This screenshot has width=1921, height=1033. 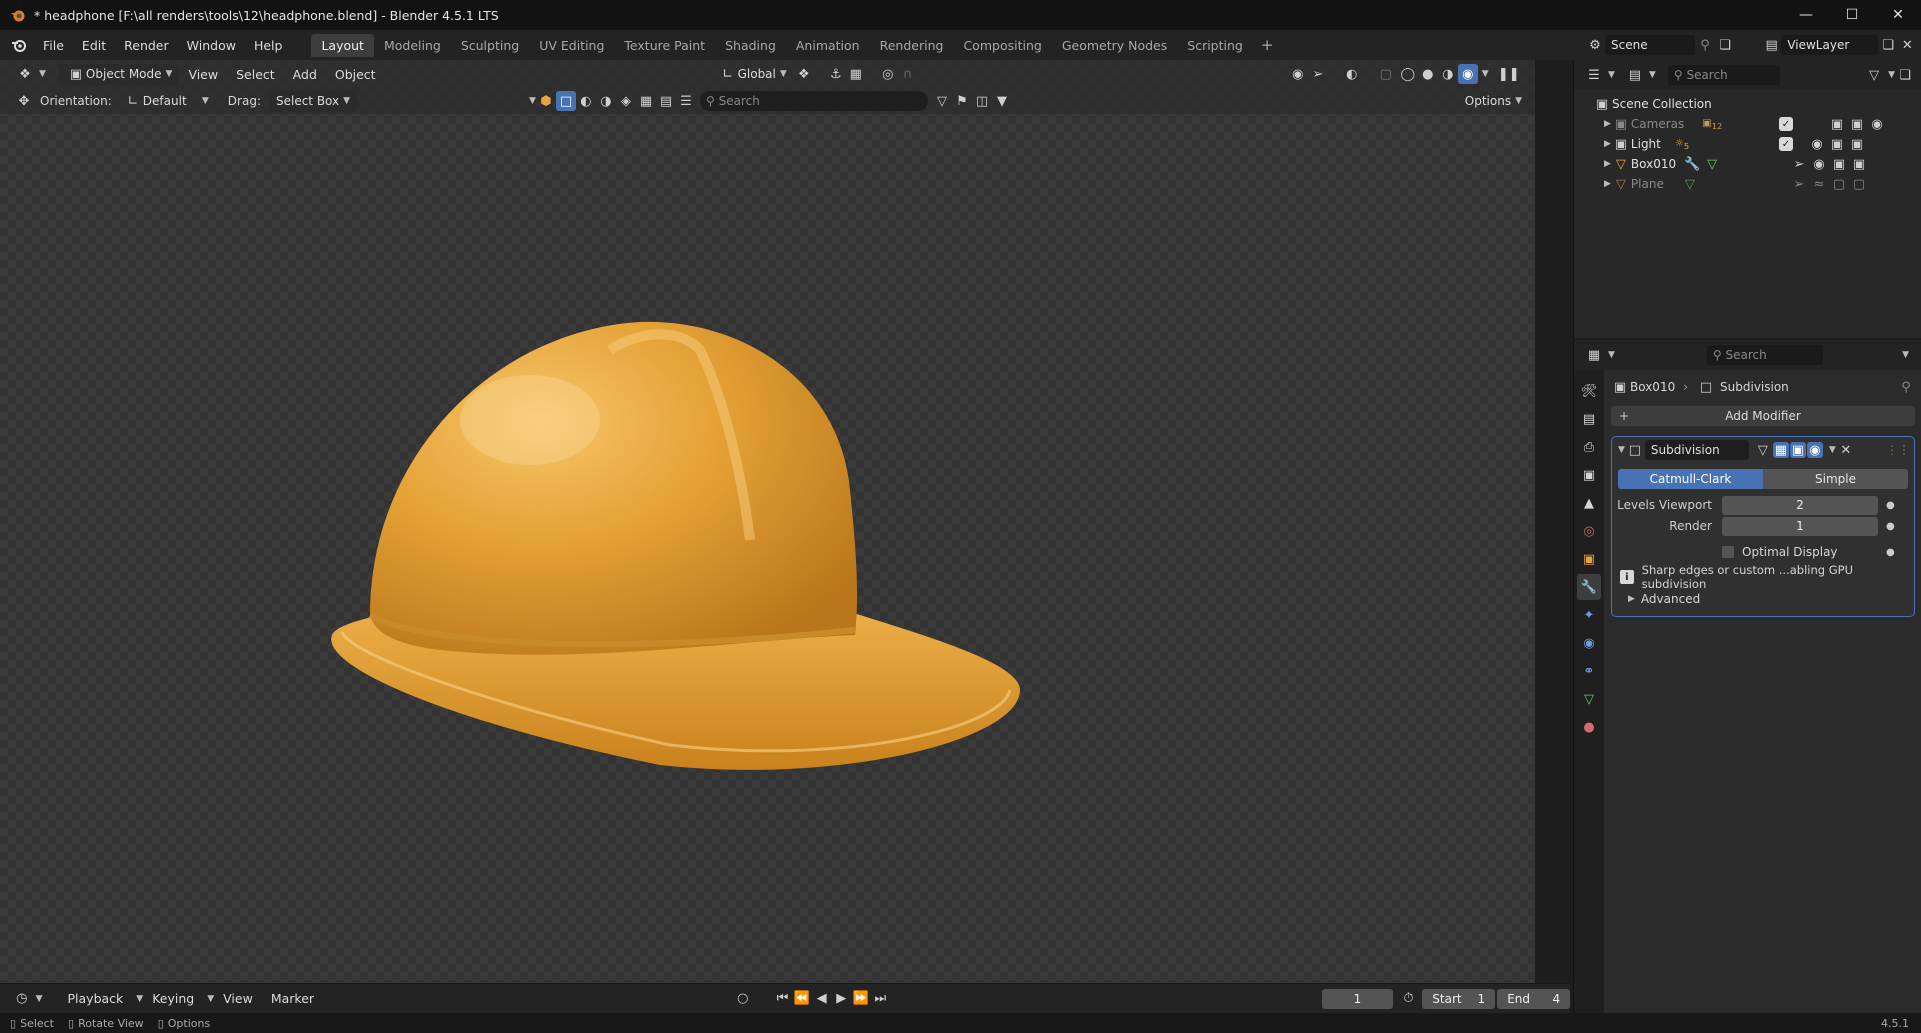 What do you see at coordinates (1589, 419) in the screenshot?
I see `render-tab-icon: ▤` at bounding box center [1589, 419].